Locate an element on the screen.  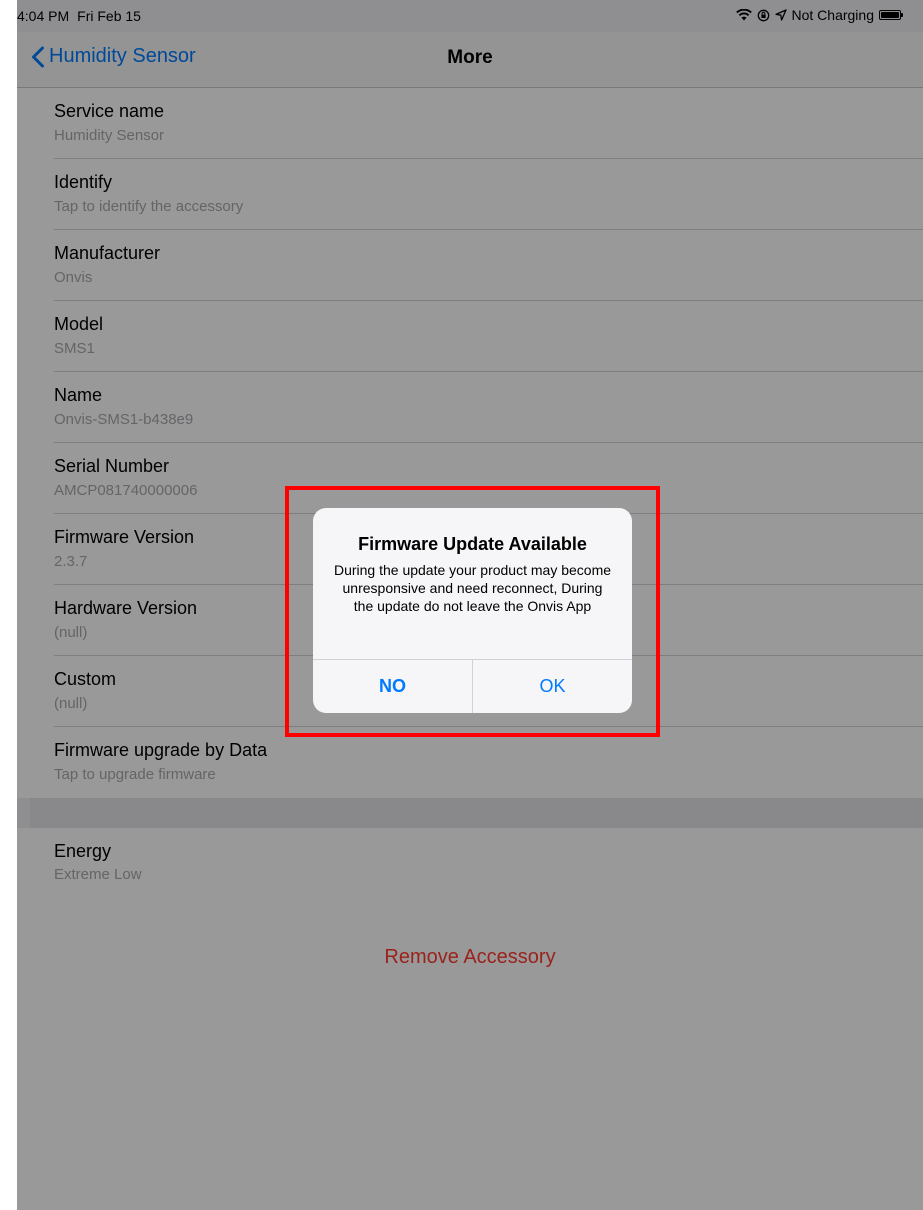
alert-button-row: NO OK is located at coordinates (472, 686).